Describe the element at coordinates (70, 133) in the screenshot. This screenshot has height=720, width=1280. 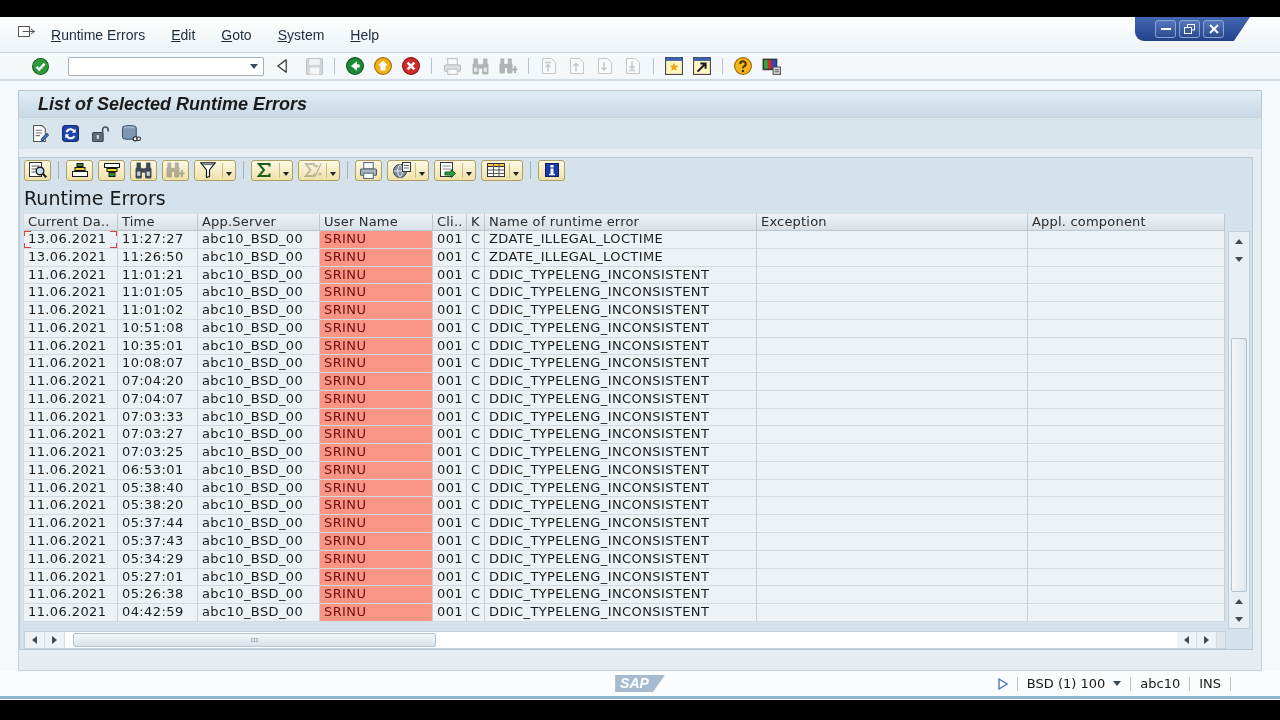
I see `refresh-icon` at that location.